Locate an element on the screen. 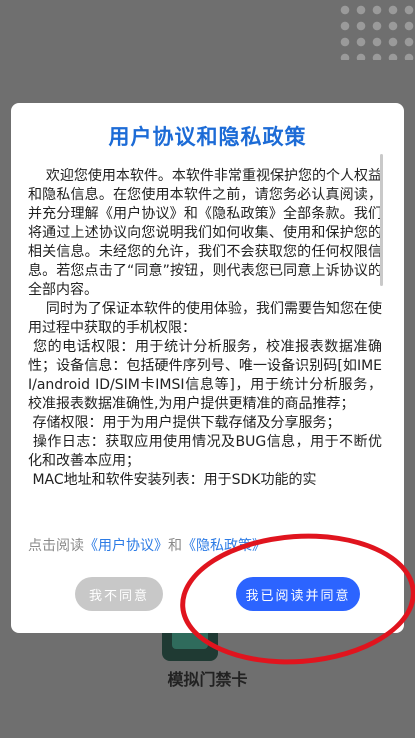 The height and width of the screenshot is (738, 415). scrollbar is located at coordinates (381, 220).